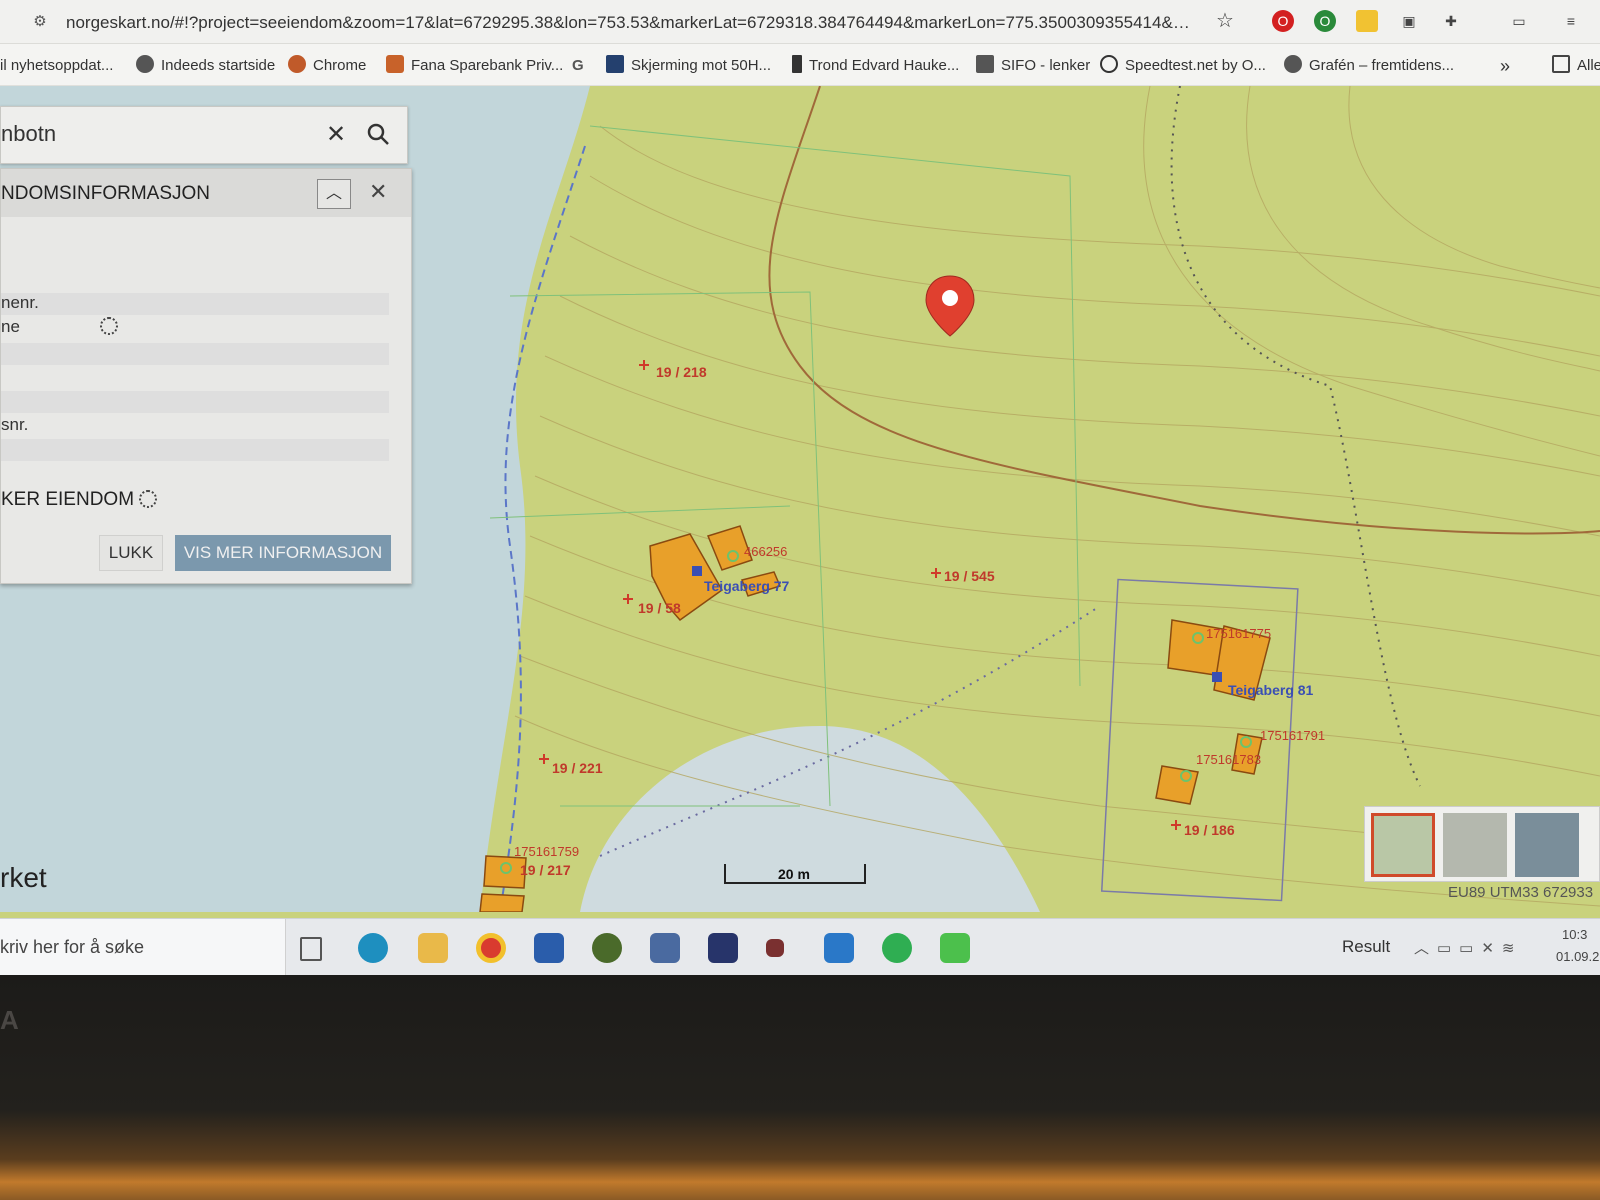 The image size is (1600, 1200). What do you see at coordinates (578, 66) in the screenshot?
I see `bookmark-item: G` at bounding box center [578, 66].